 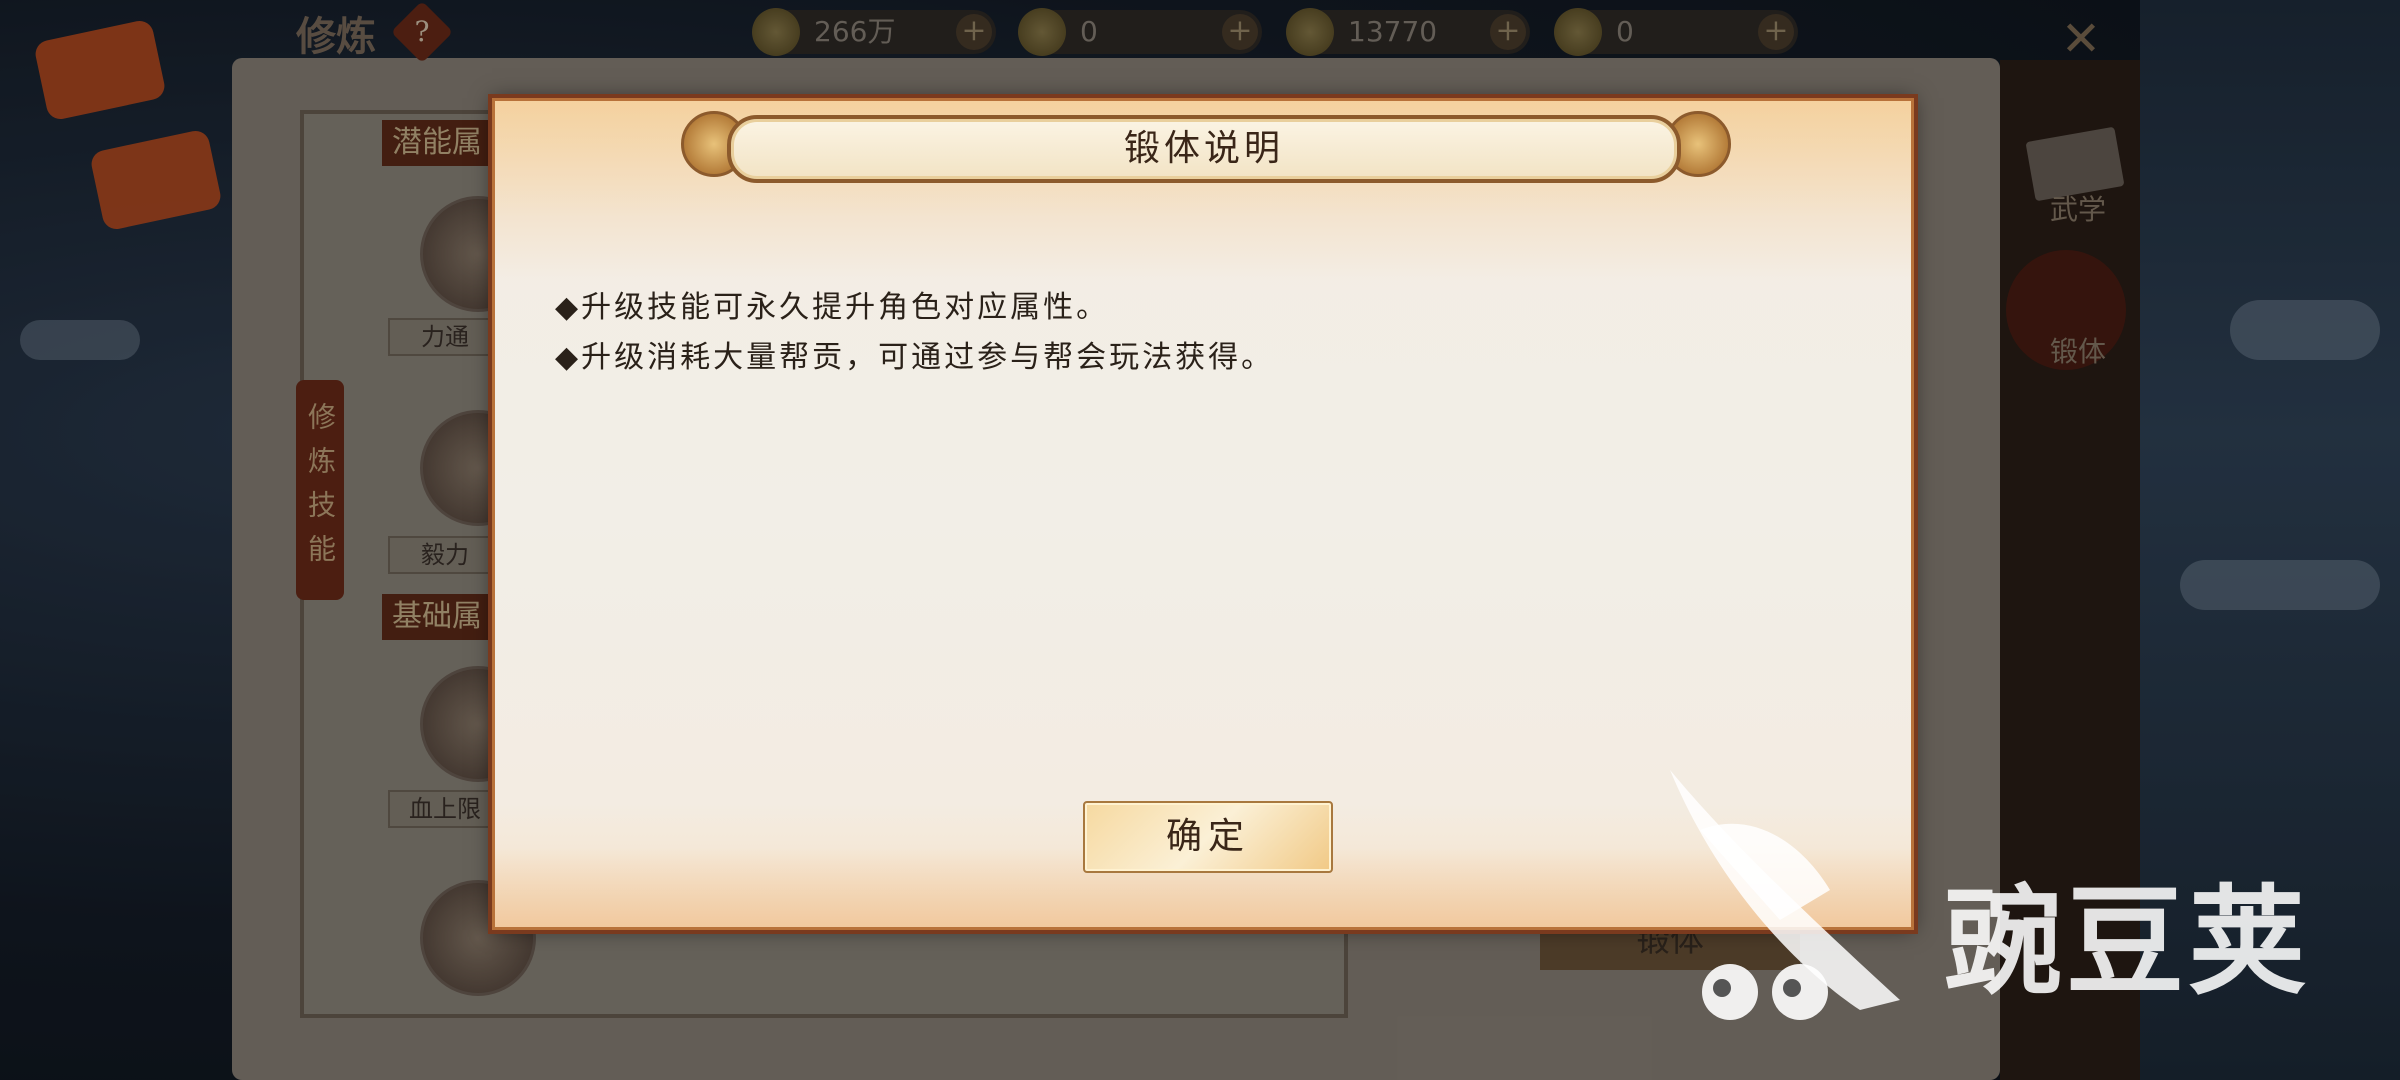 I want to click on watermark-text: 豌豆荚, so click(x=2127, y=942).